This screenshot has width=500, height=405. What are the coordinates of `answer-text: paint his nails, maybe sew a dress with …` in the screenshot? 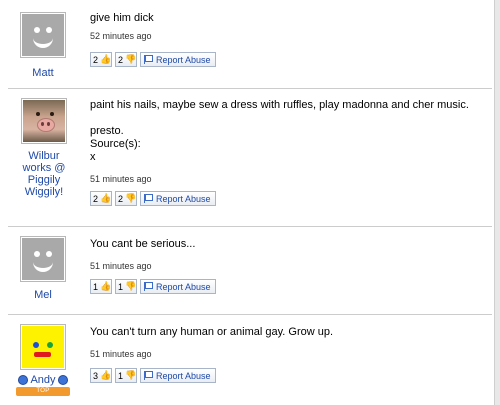 It's located at (279, 131).